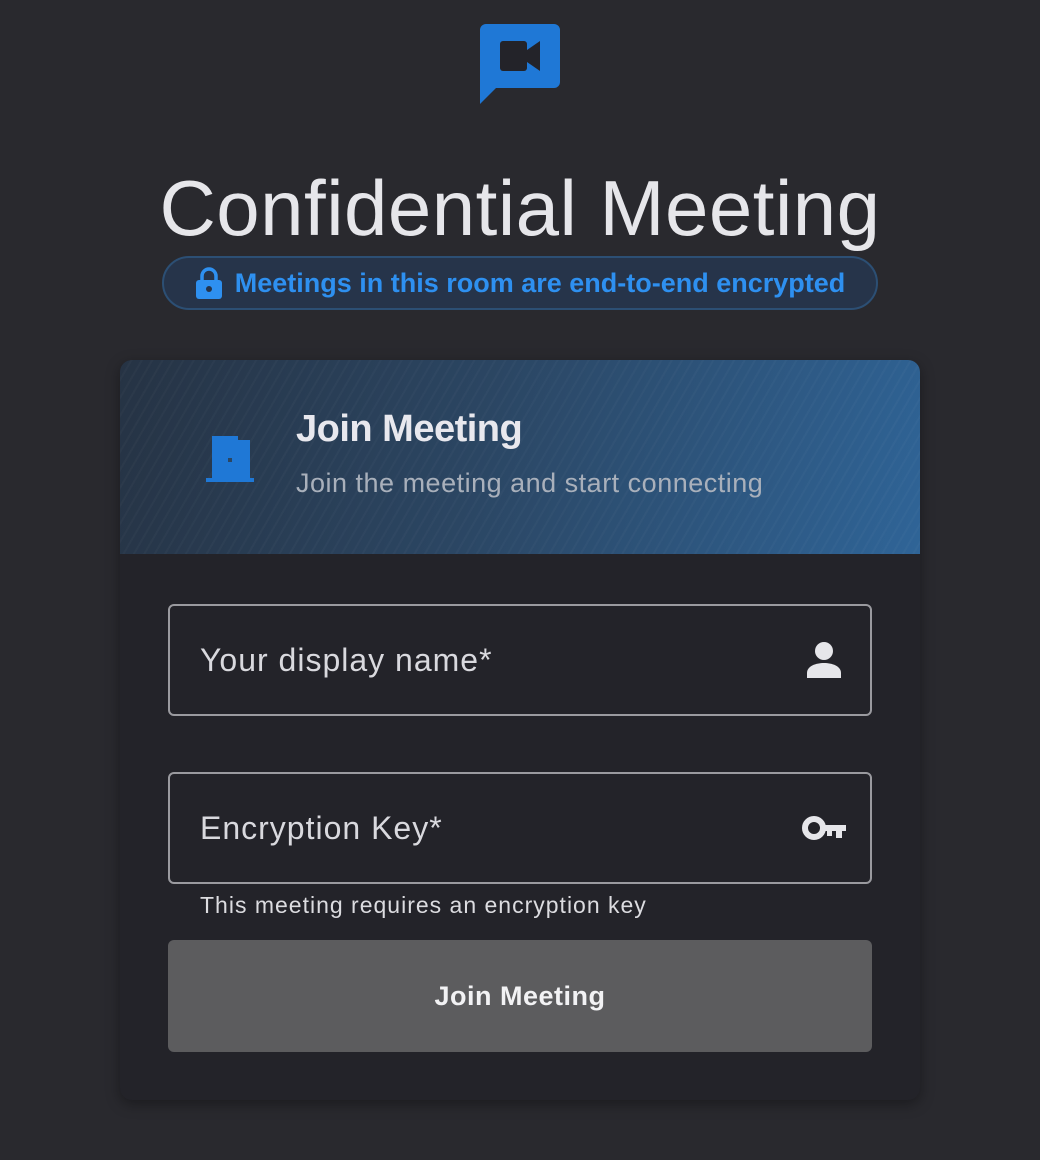 The image size is (1040, 1160). Describe the element at coordinates (530, 483) in the screenshot. I see `card-subtitle: Join the meeting and start connecting` at that location.